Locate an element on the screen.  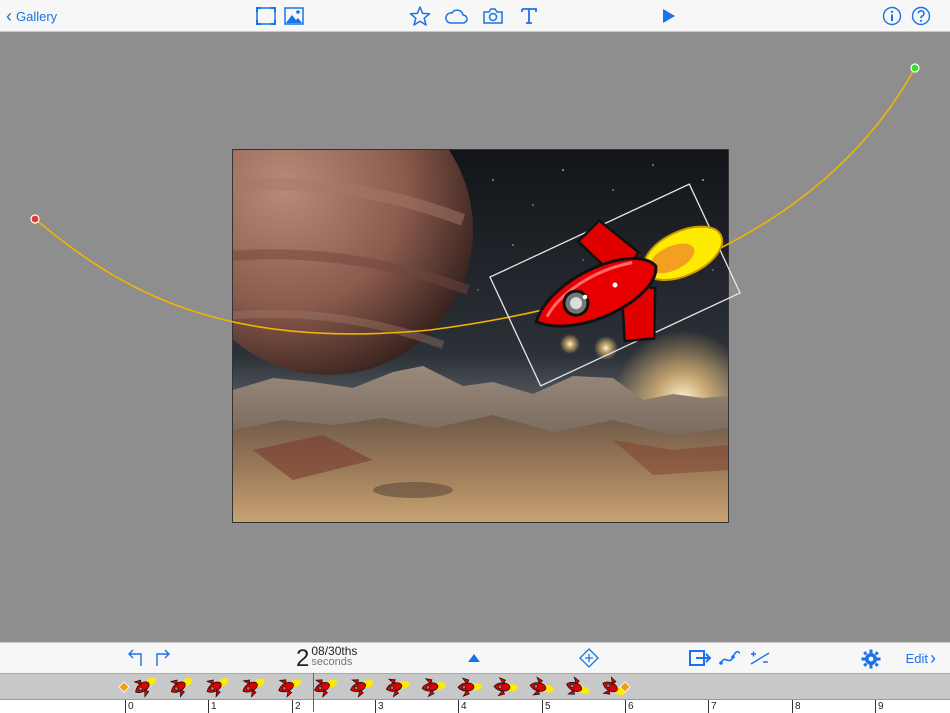
time-seconds: 2 is located at coordinates (303, 658).